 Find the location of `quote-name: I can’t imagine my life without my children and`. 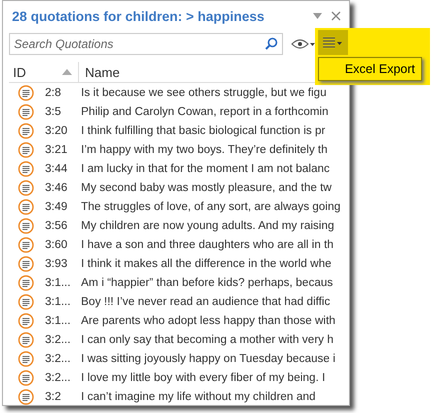

quote-name: I can’t imagine my life without my children and is located at coordinates (198, 396).